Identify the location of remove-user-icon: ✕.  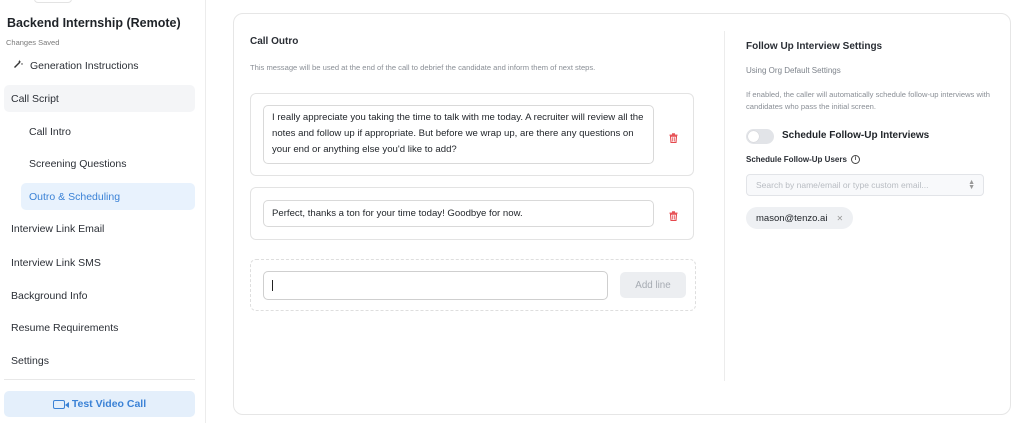
(839, 218).